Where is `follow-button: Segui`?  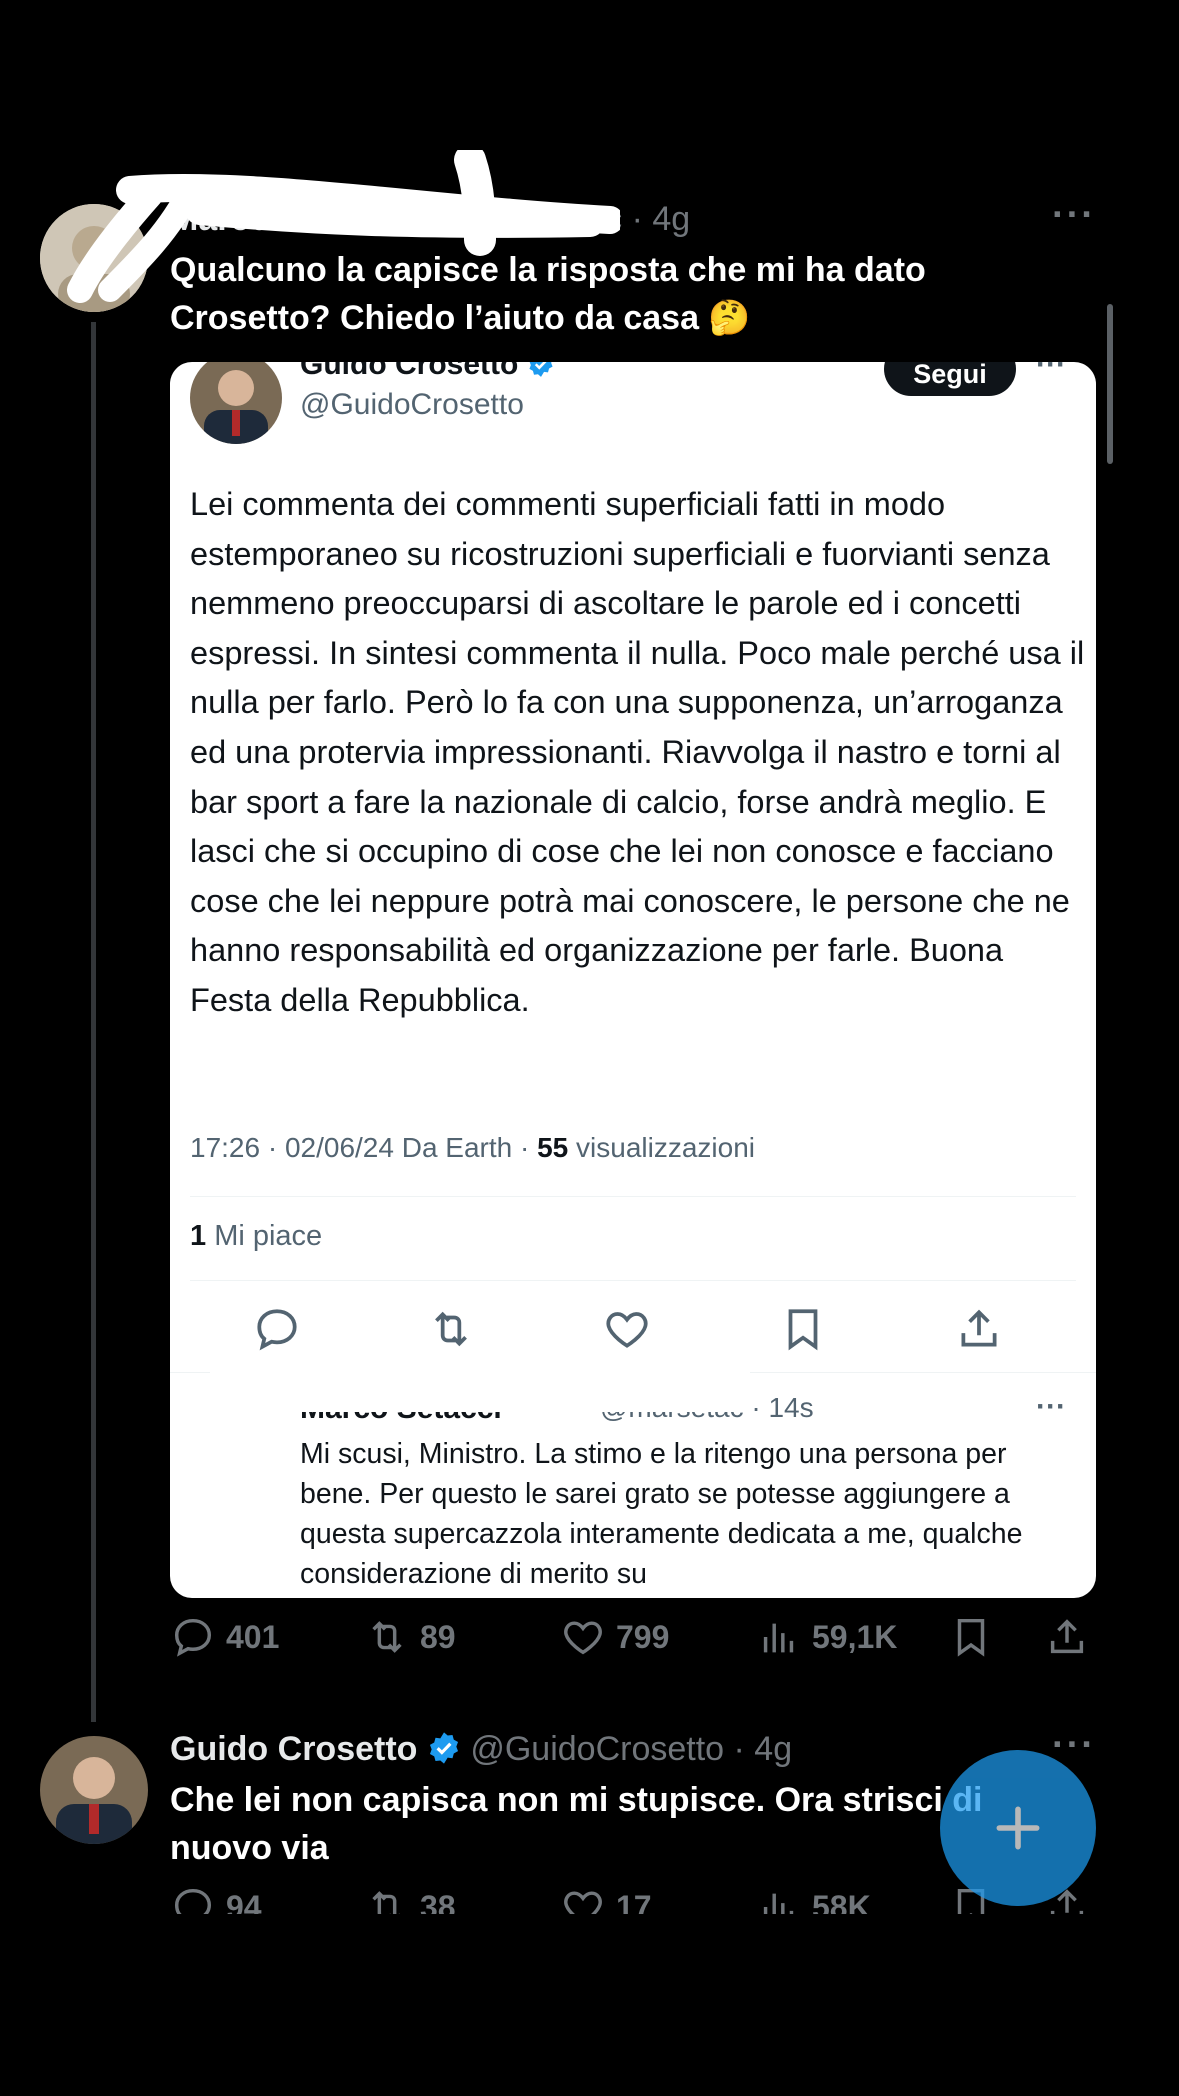 follow-button: Segui is located at coordinates (950, 379).